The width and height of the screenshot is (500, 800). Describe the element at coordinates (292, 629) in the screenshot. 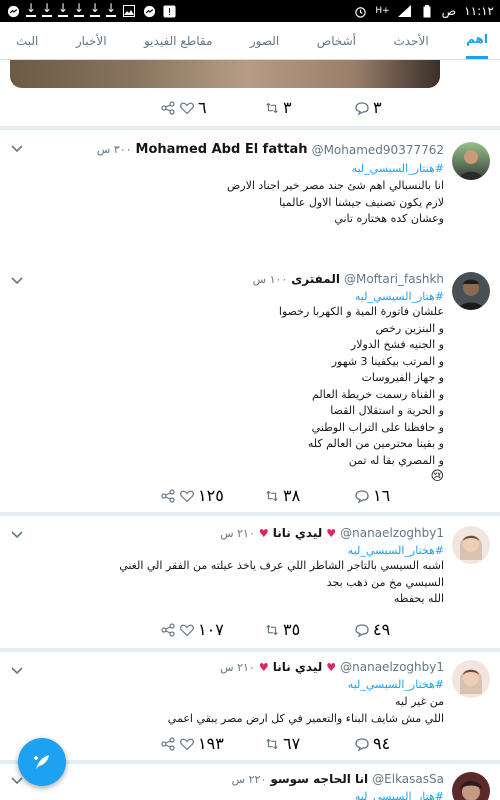

I see `retweet-count: ٣٥` at that location.